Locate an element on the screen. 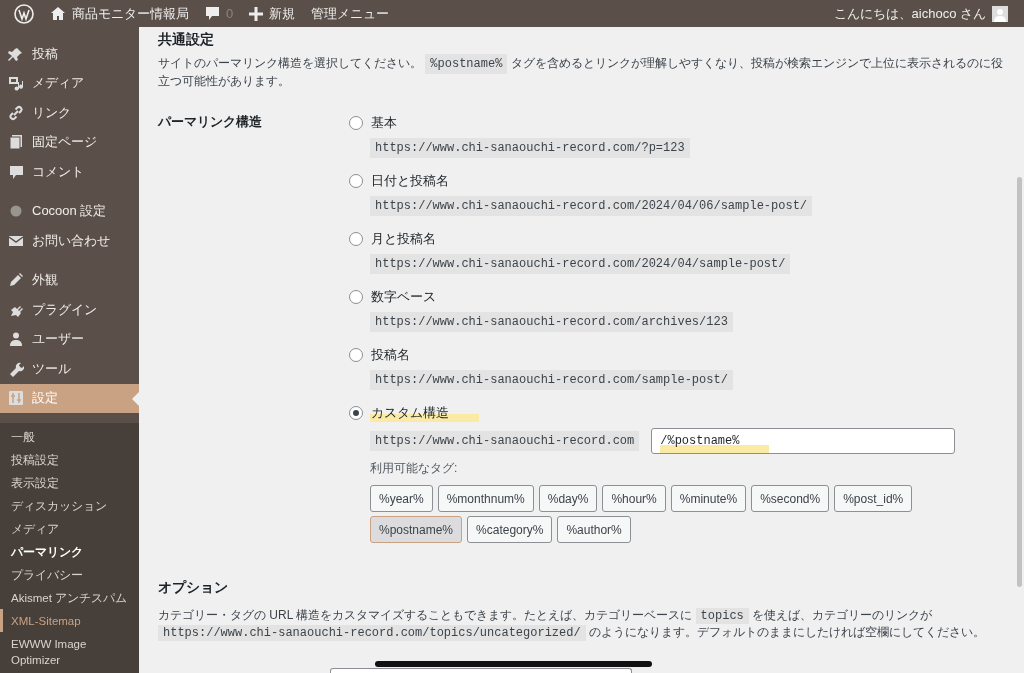 This screenshot has width=1024, height=673. menu-item: 外観 is located at coordinates (69, 280).